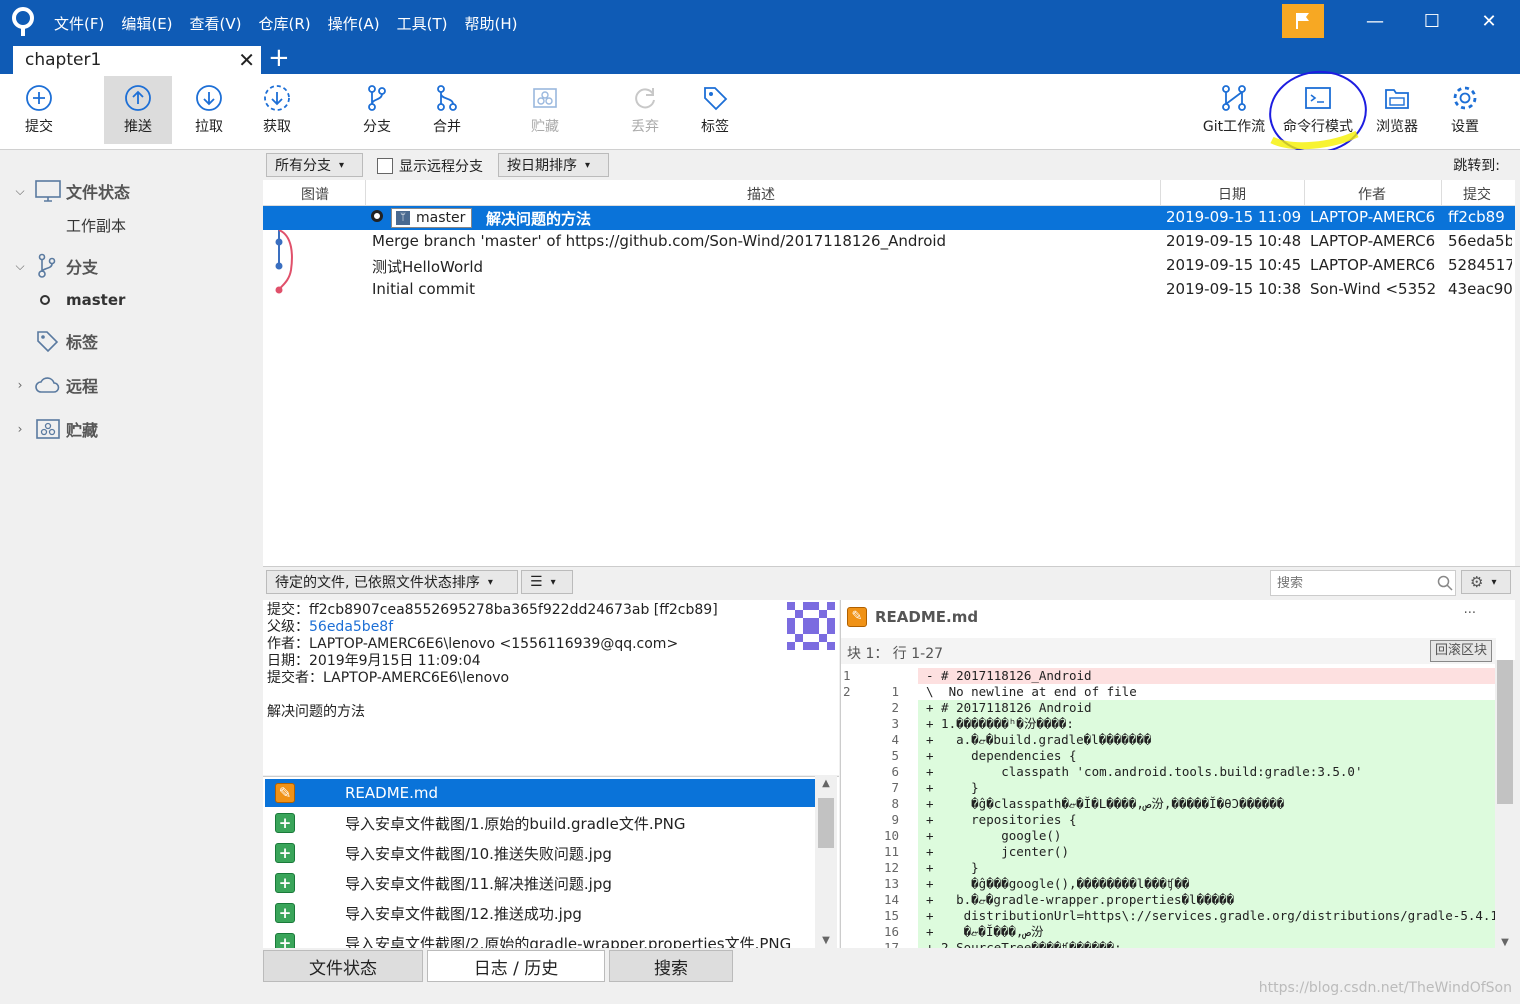 This screenshot has height=1004, width=1520. What do you see at coordinates (1486, 582) in the screenshot?
I see `options-dropdown: ⚙ ▾` at bounding box center [1486, 582].